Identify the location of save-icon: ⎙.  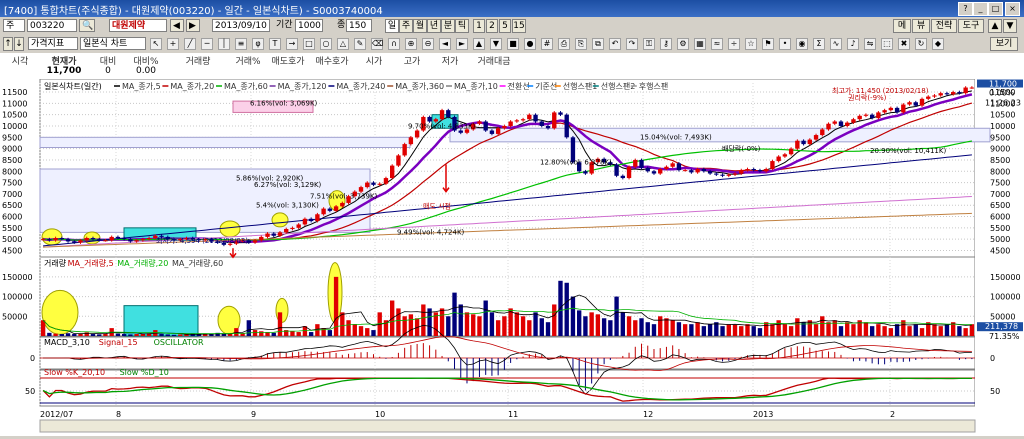
(564, 44).